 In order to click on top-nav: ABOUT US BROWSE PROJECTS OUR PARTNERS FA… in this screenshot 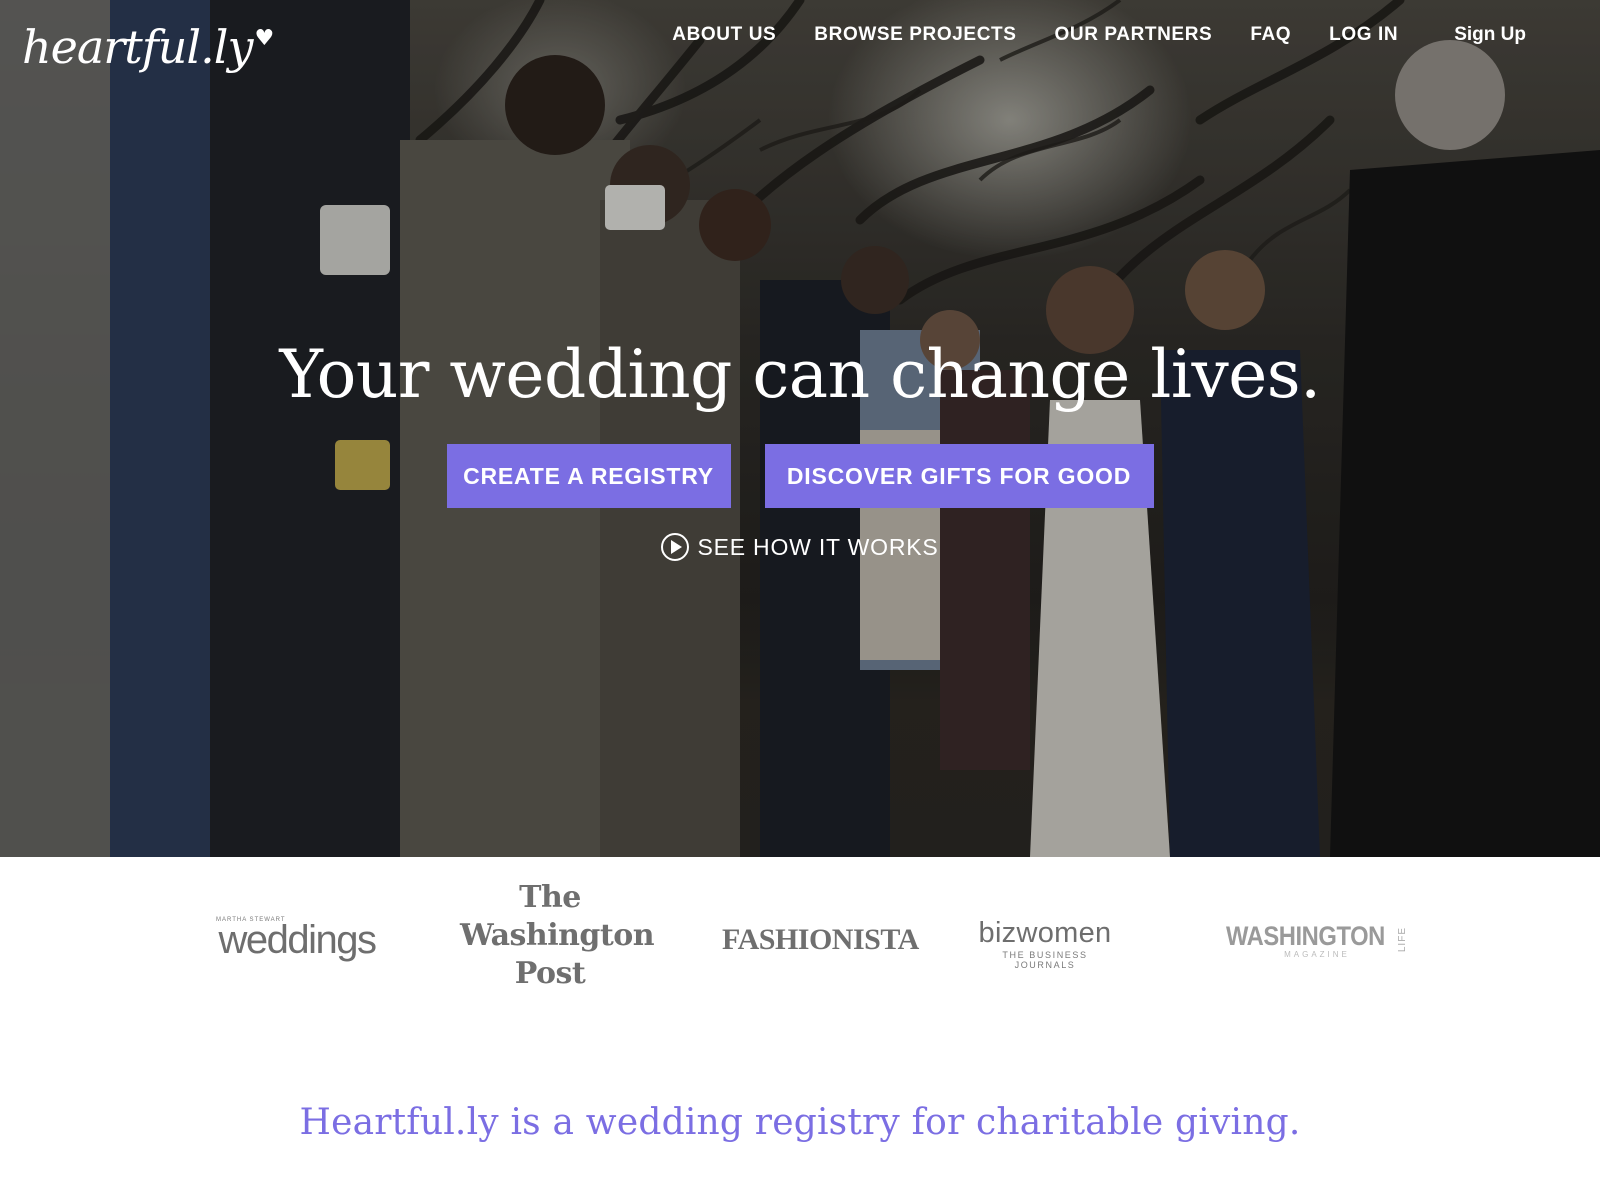, I will do `click(1080, 35)`.